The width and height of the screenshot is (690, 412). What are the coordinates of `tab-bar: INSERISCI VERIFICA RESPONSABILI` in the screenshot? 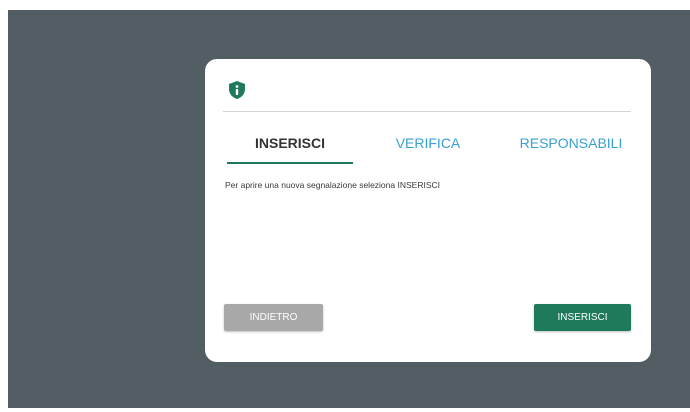 It's located at (428, 149).